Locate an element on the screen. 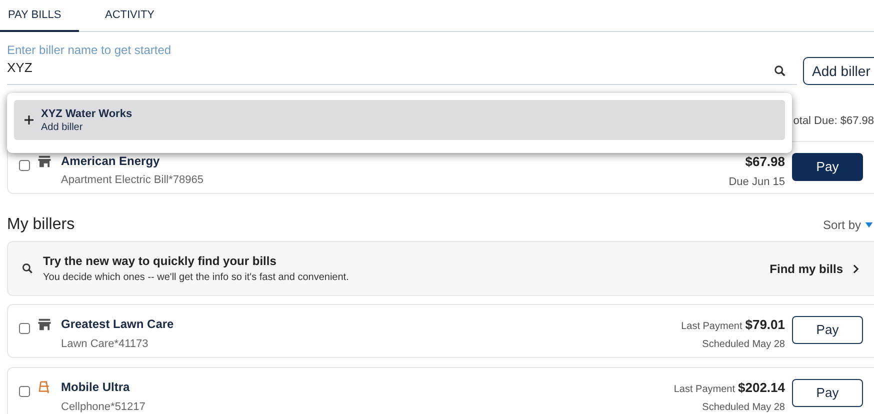  amount-text: $79.01 is located at coordinates (765, 325).